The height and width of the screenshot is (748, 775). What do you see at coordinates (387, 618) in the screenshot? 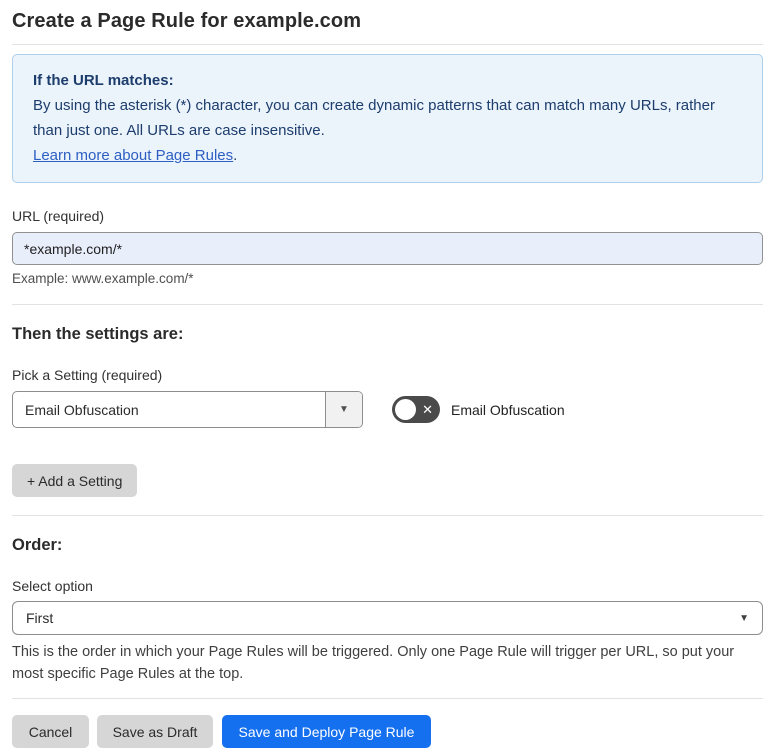
I see `order-select: First ▼` at bounding box center [387, 618].